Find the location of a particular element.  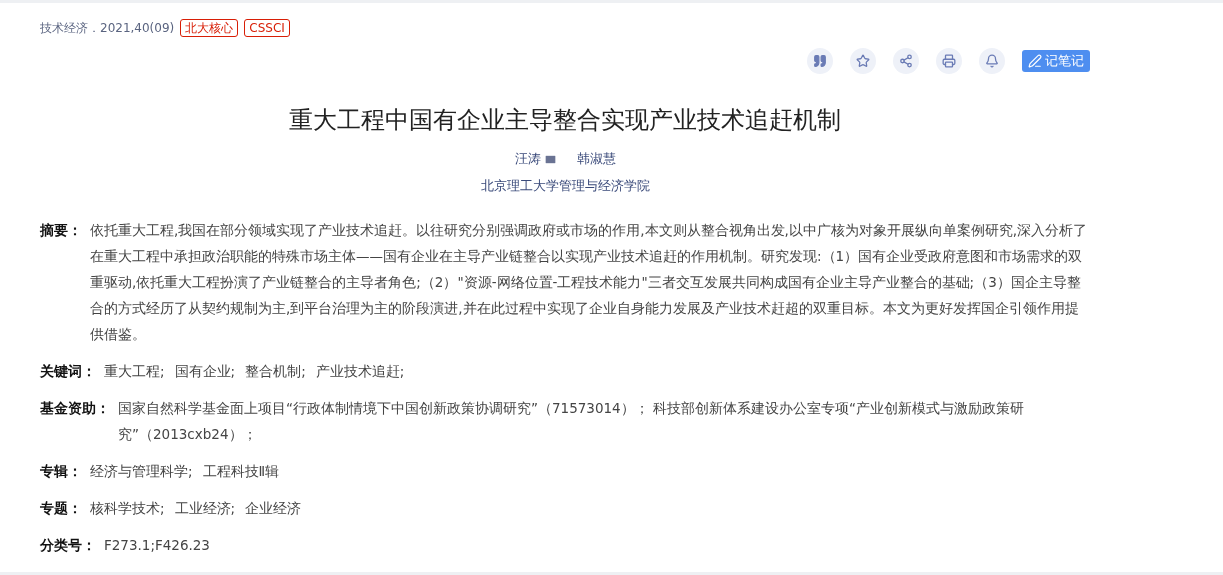

share-button is located at coordinates (906, 61).